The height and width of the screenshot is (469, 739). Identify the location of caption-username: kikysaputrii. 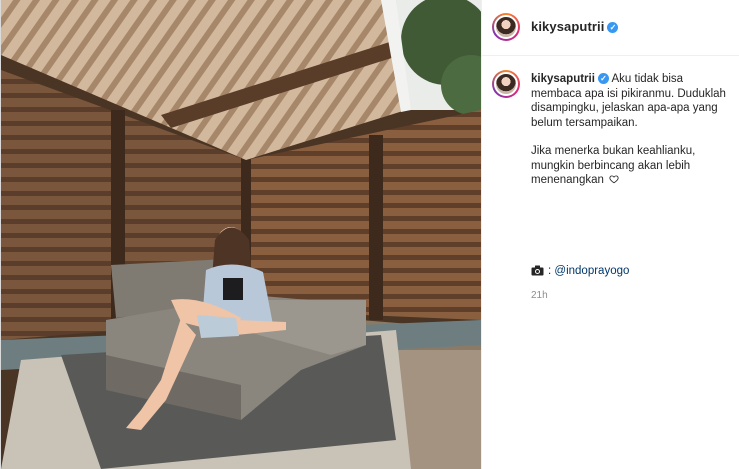
(563, 79).